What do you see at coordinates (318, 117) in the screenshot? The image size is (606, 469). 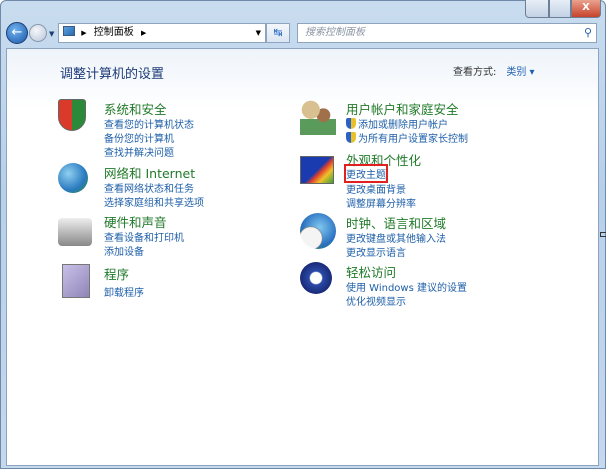 I see `users-icon` at bounding box center [318, 117].